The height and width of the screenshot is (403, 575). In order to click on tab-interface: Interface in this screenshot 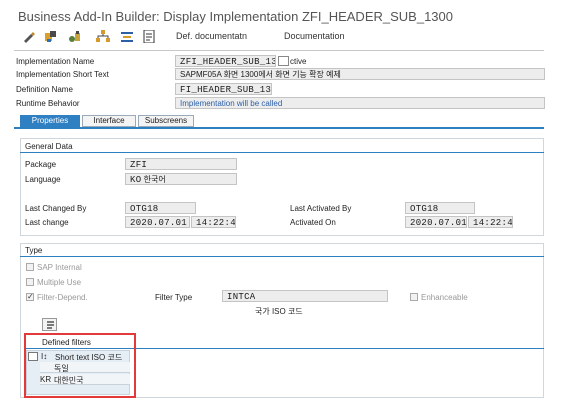, I will do `click(109, 121)`.